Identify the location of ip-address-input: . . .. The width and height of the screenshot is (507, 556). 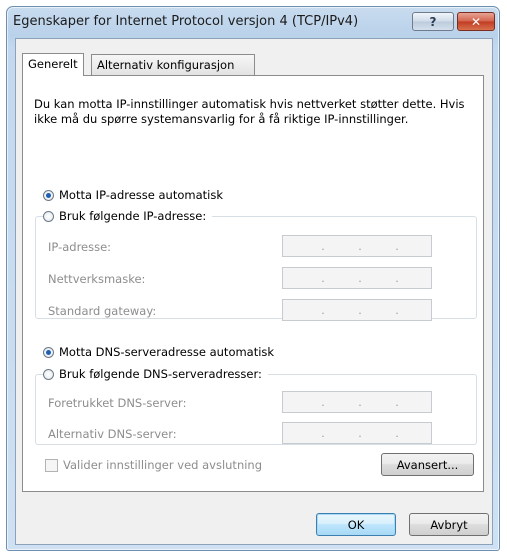
(357, 246).